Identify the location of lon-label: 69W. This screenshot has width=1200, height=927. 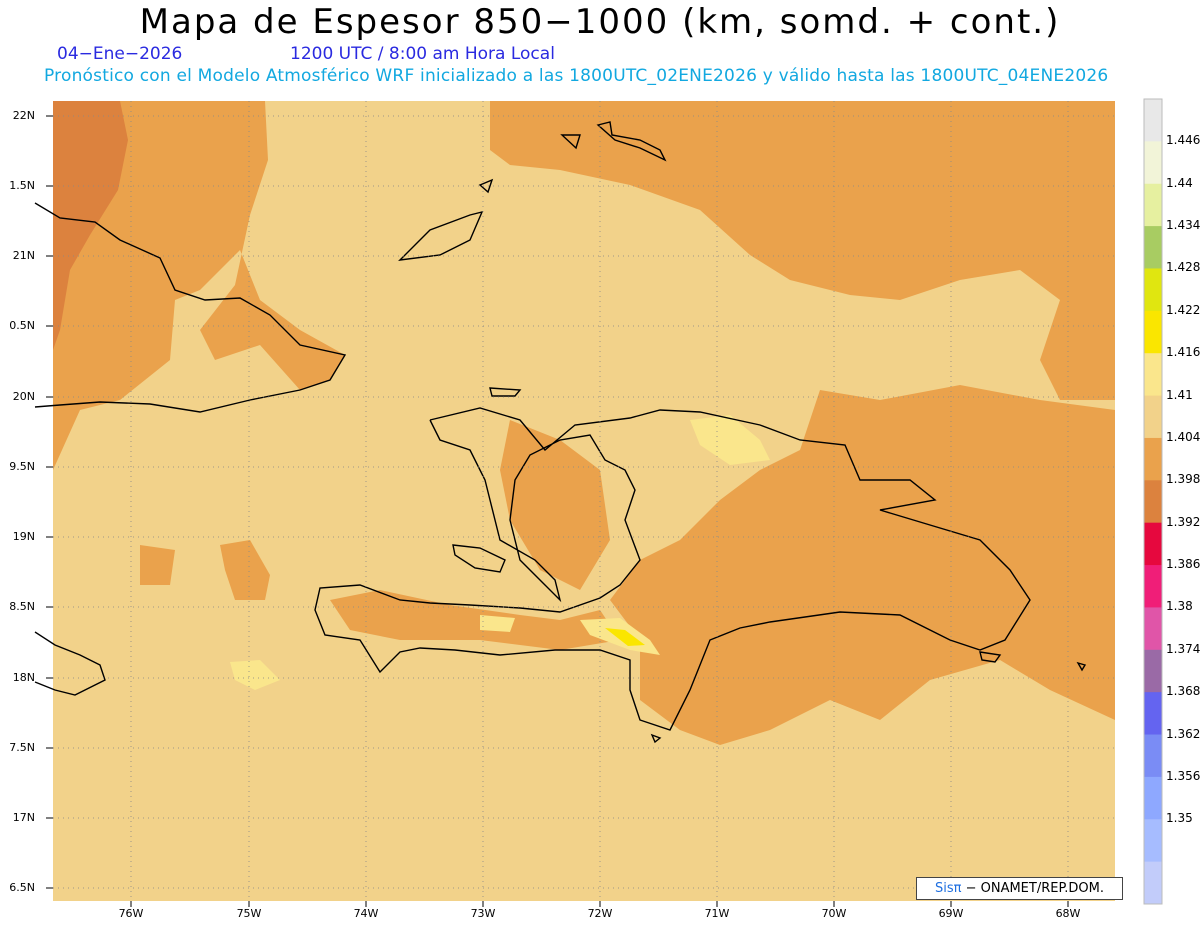
(951, 913).